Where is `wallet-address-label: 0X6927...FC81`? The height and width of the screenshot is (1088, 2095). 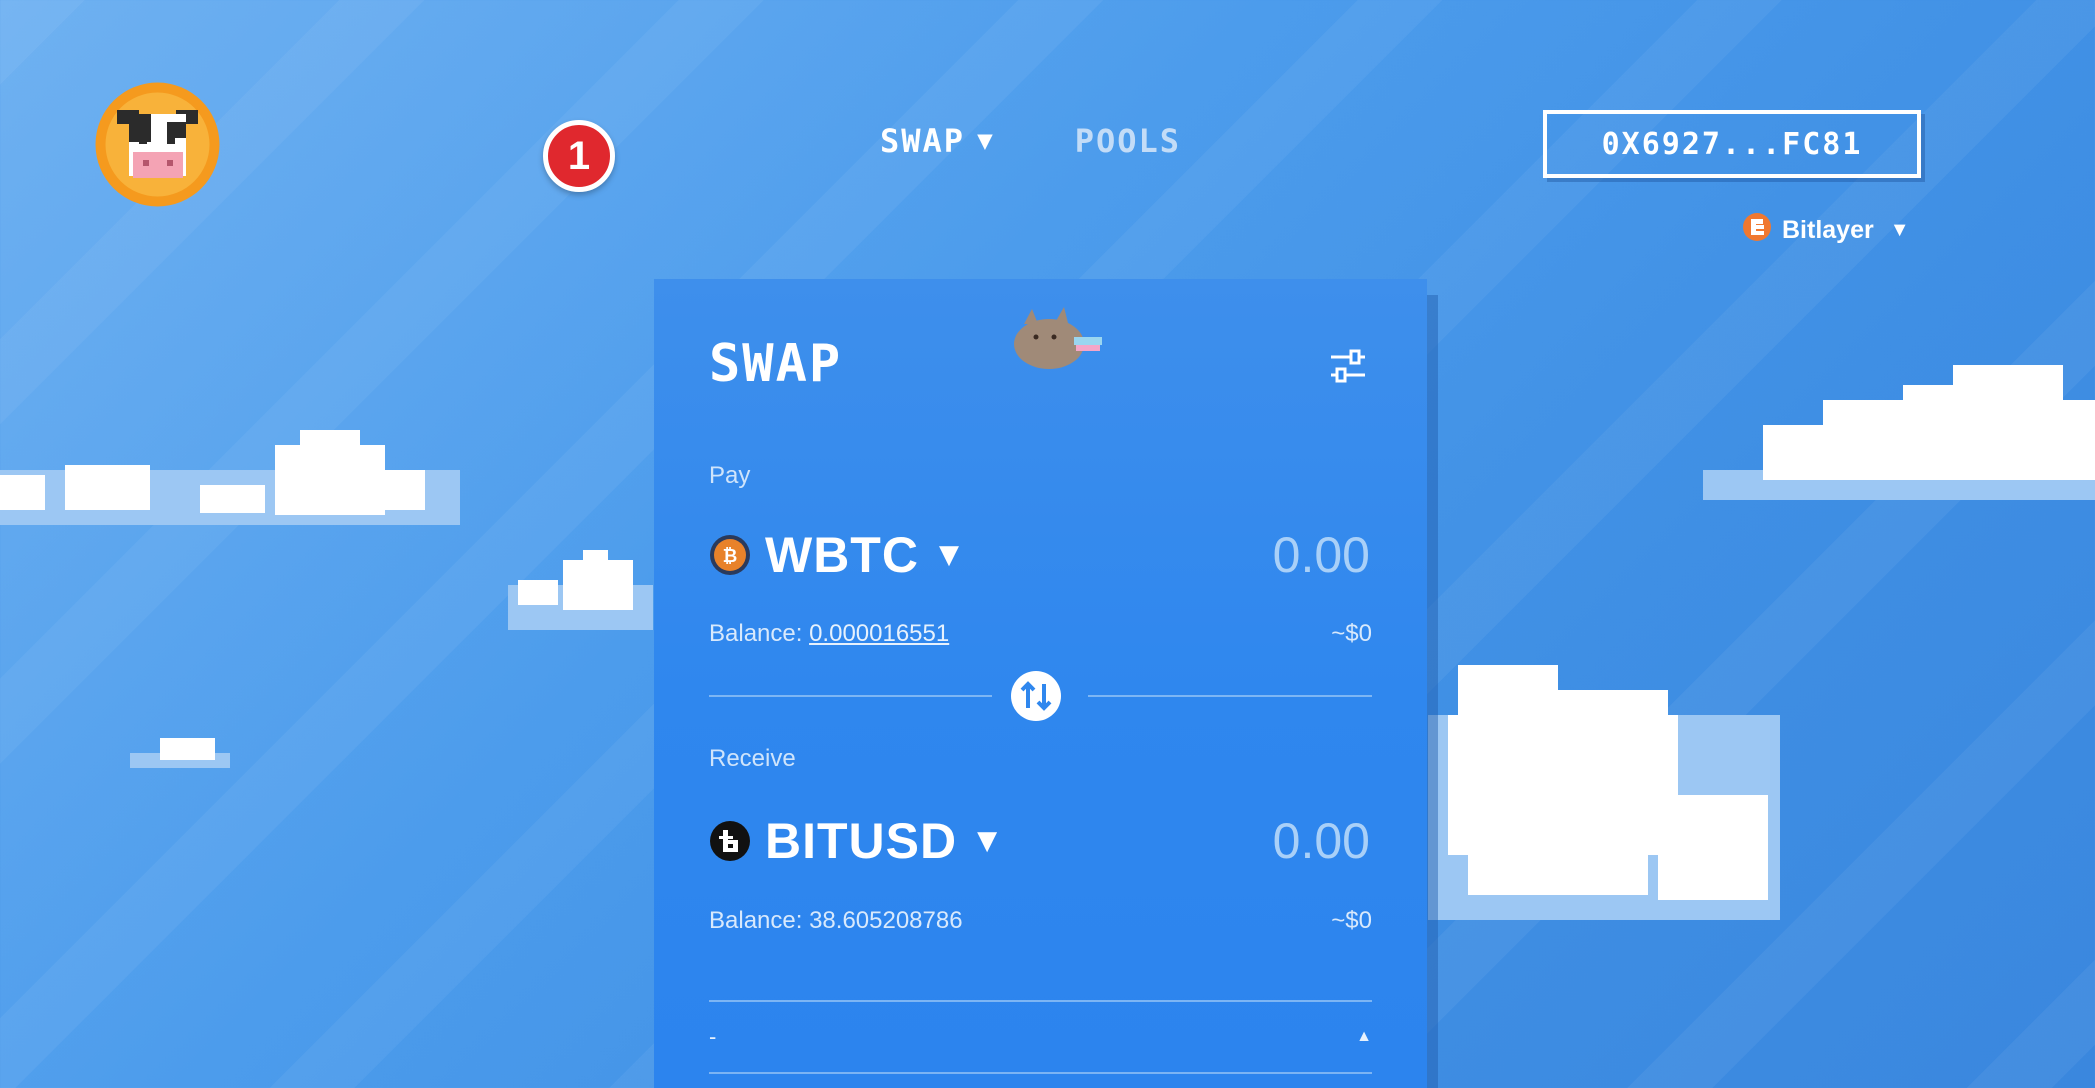
wallet-address-label: 0X6927...FC81 is located at coordinates (1732, 144).